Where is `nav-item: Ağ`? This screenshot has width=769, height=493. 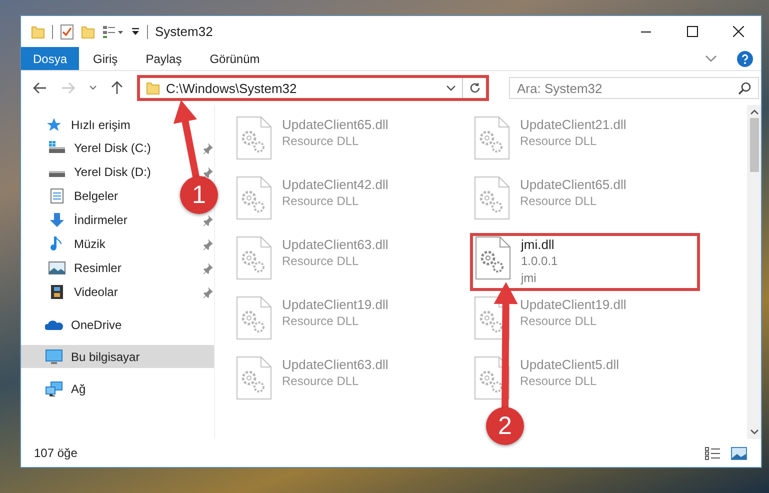 nav-item: Ağ is located at coordinates (117, 388).